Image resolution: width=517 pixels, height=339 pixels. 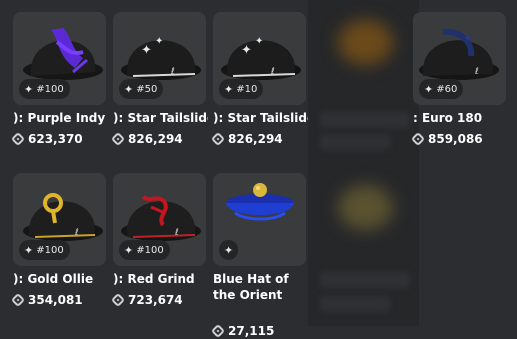 I want to click on limited-badge: ✦, so click(x=229, y=250).